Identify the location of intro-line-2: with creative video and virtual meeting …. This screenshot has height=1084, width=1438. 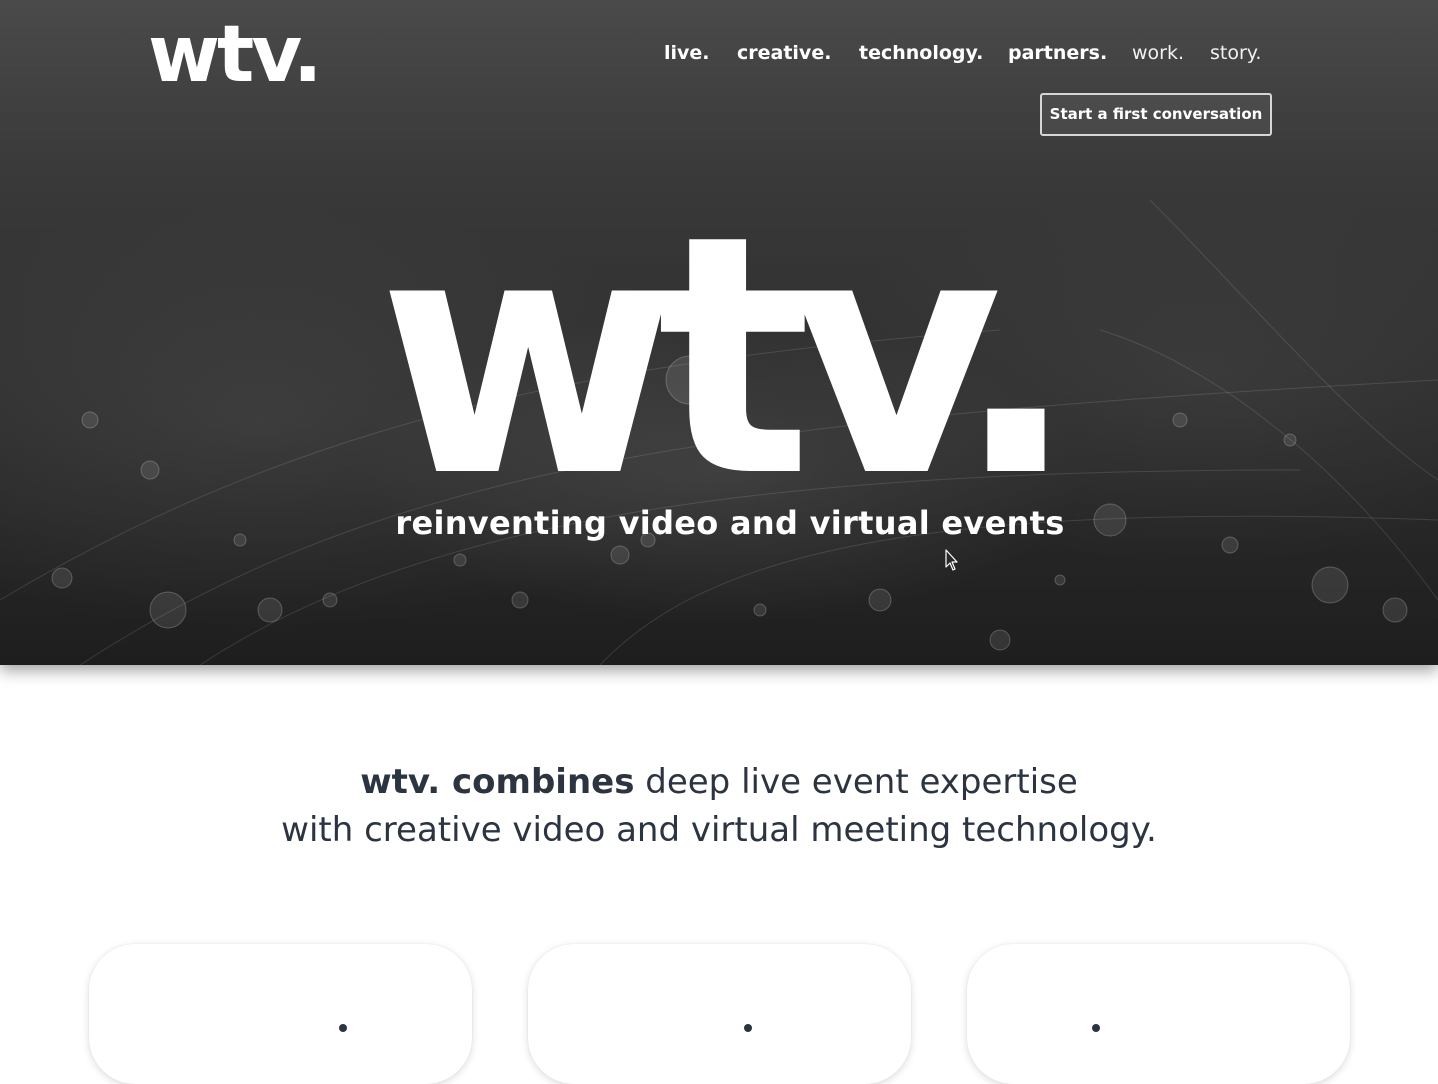
(719, 830).